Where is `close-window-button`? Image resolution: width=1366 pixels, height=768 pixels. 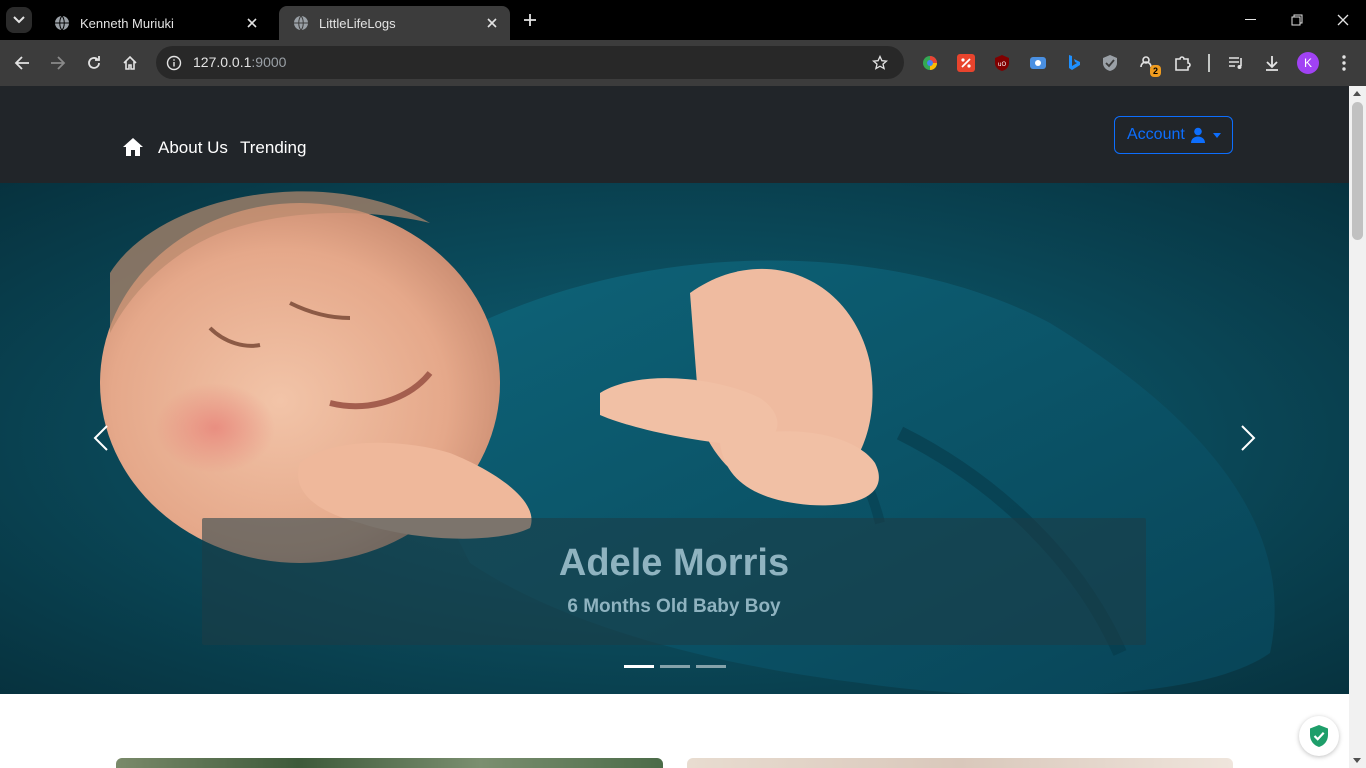
close-window-button is located at coordinates (1343, 20).